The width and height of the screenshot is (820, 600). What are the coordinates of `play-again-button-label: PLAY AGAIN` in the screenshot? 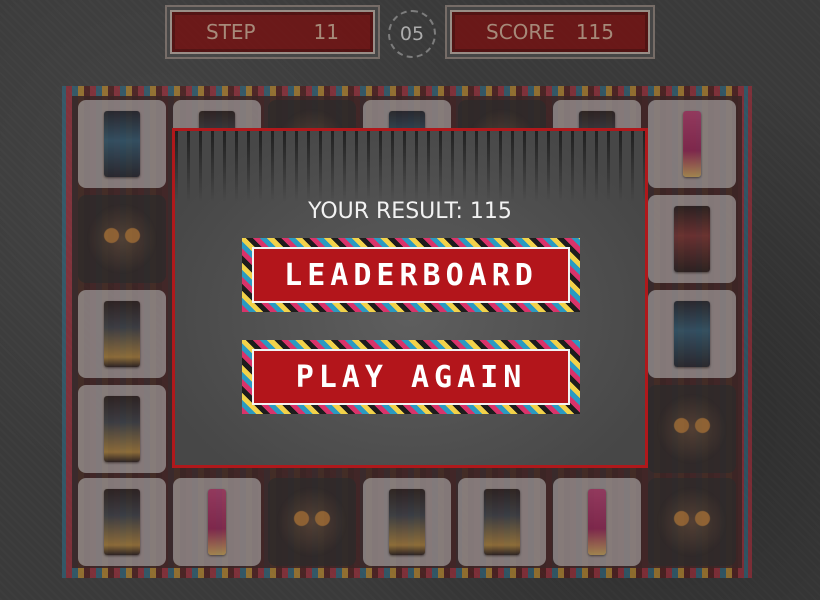 It's located at (411, 377).